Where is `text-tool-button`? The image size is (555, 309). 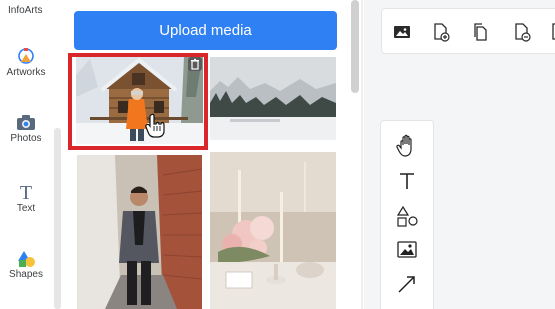 text-tool-button is located at coordinates (407, 181).